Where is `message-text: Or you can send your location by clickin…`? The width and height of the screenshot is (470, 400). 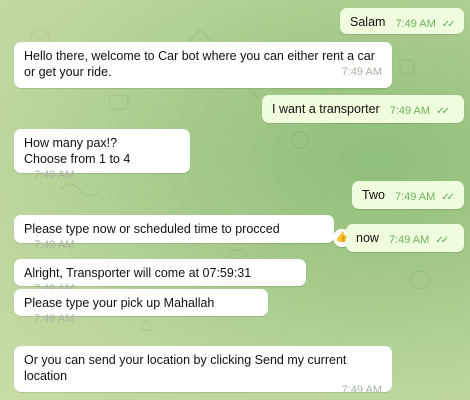 message-text: Or you can send your location by clickin… is located at coordinates (185, 368).